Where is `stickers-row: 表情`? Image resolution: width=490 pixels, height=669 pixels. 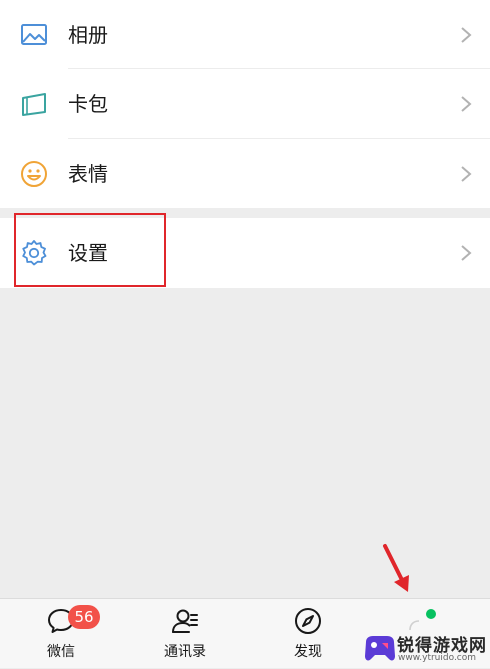
stickers-row: 表情 is located at coordinates (245, 174).